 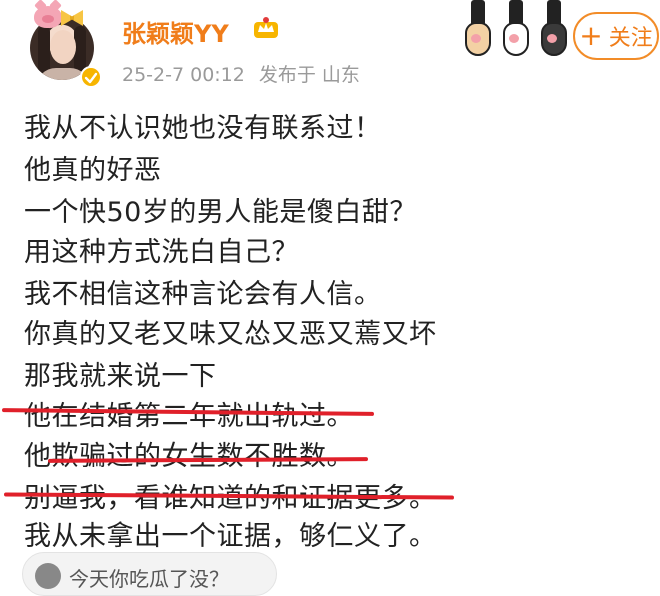 I want to click on post-line: 他真的好恶, so click(x=93, y=170).